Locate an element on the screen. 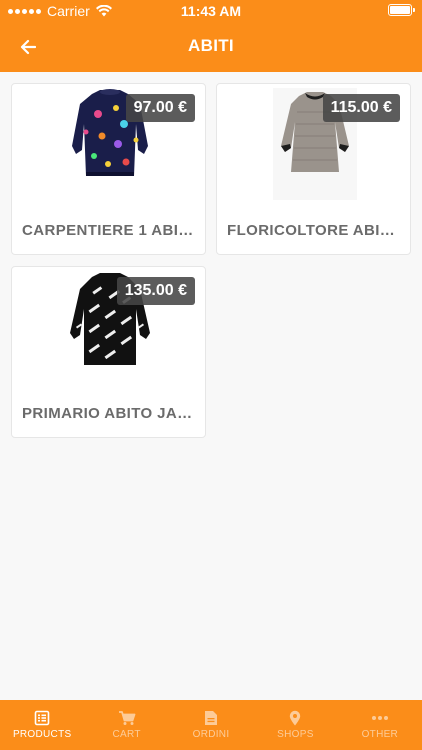 The height and width of the screenshot is (750, 422). list-icon is located at coordinates (42, 718).